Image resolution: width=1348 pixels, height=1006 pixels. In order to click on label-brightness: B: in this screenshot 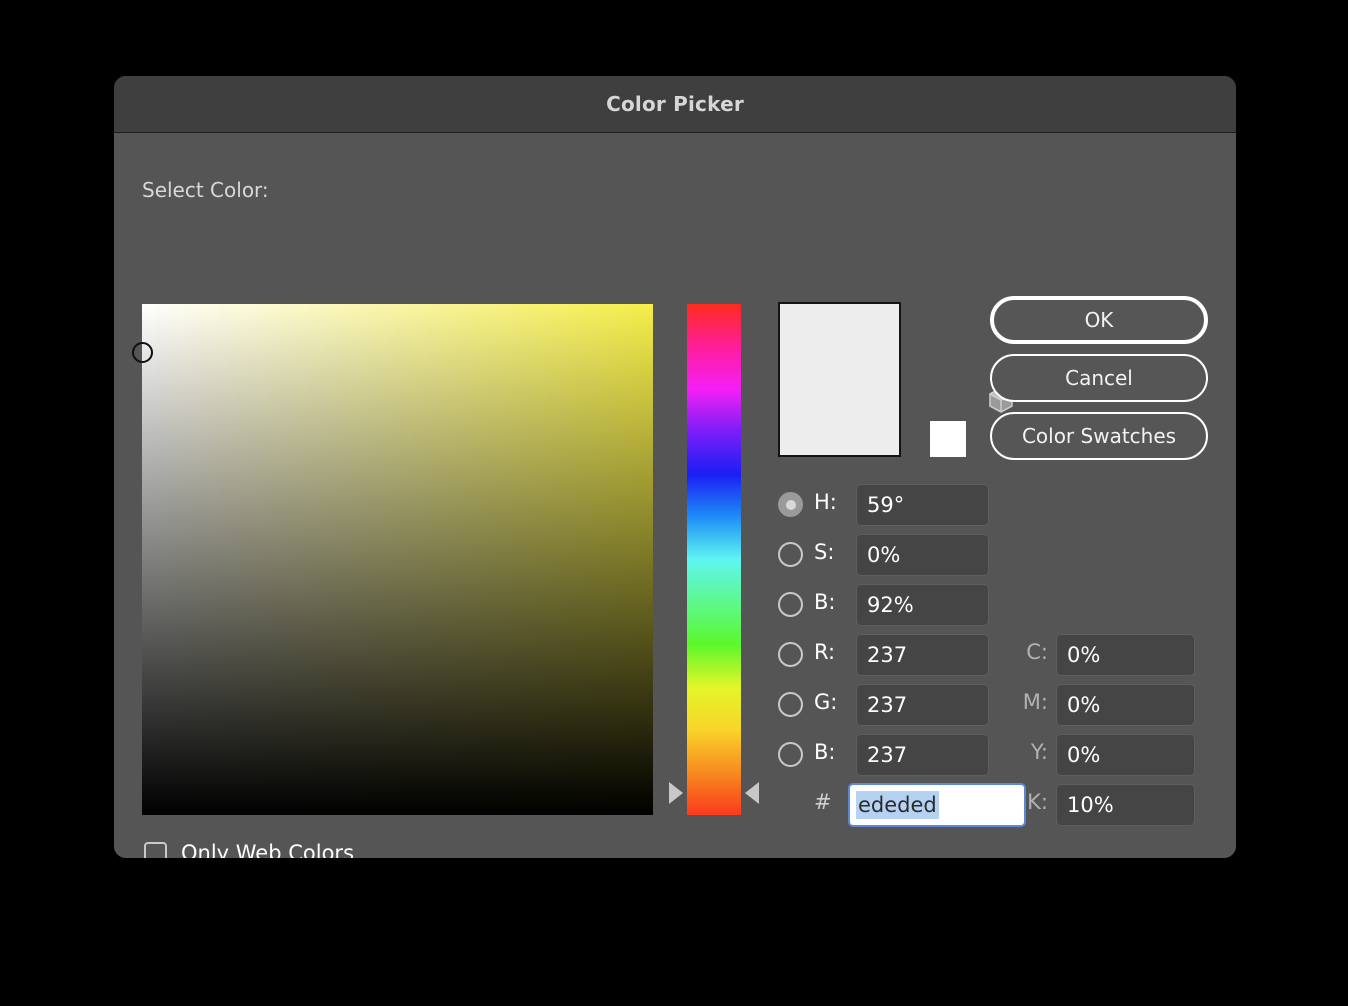, I will do `click(825, 602)`.